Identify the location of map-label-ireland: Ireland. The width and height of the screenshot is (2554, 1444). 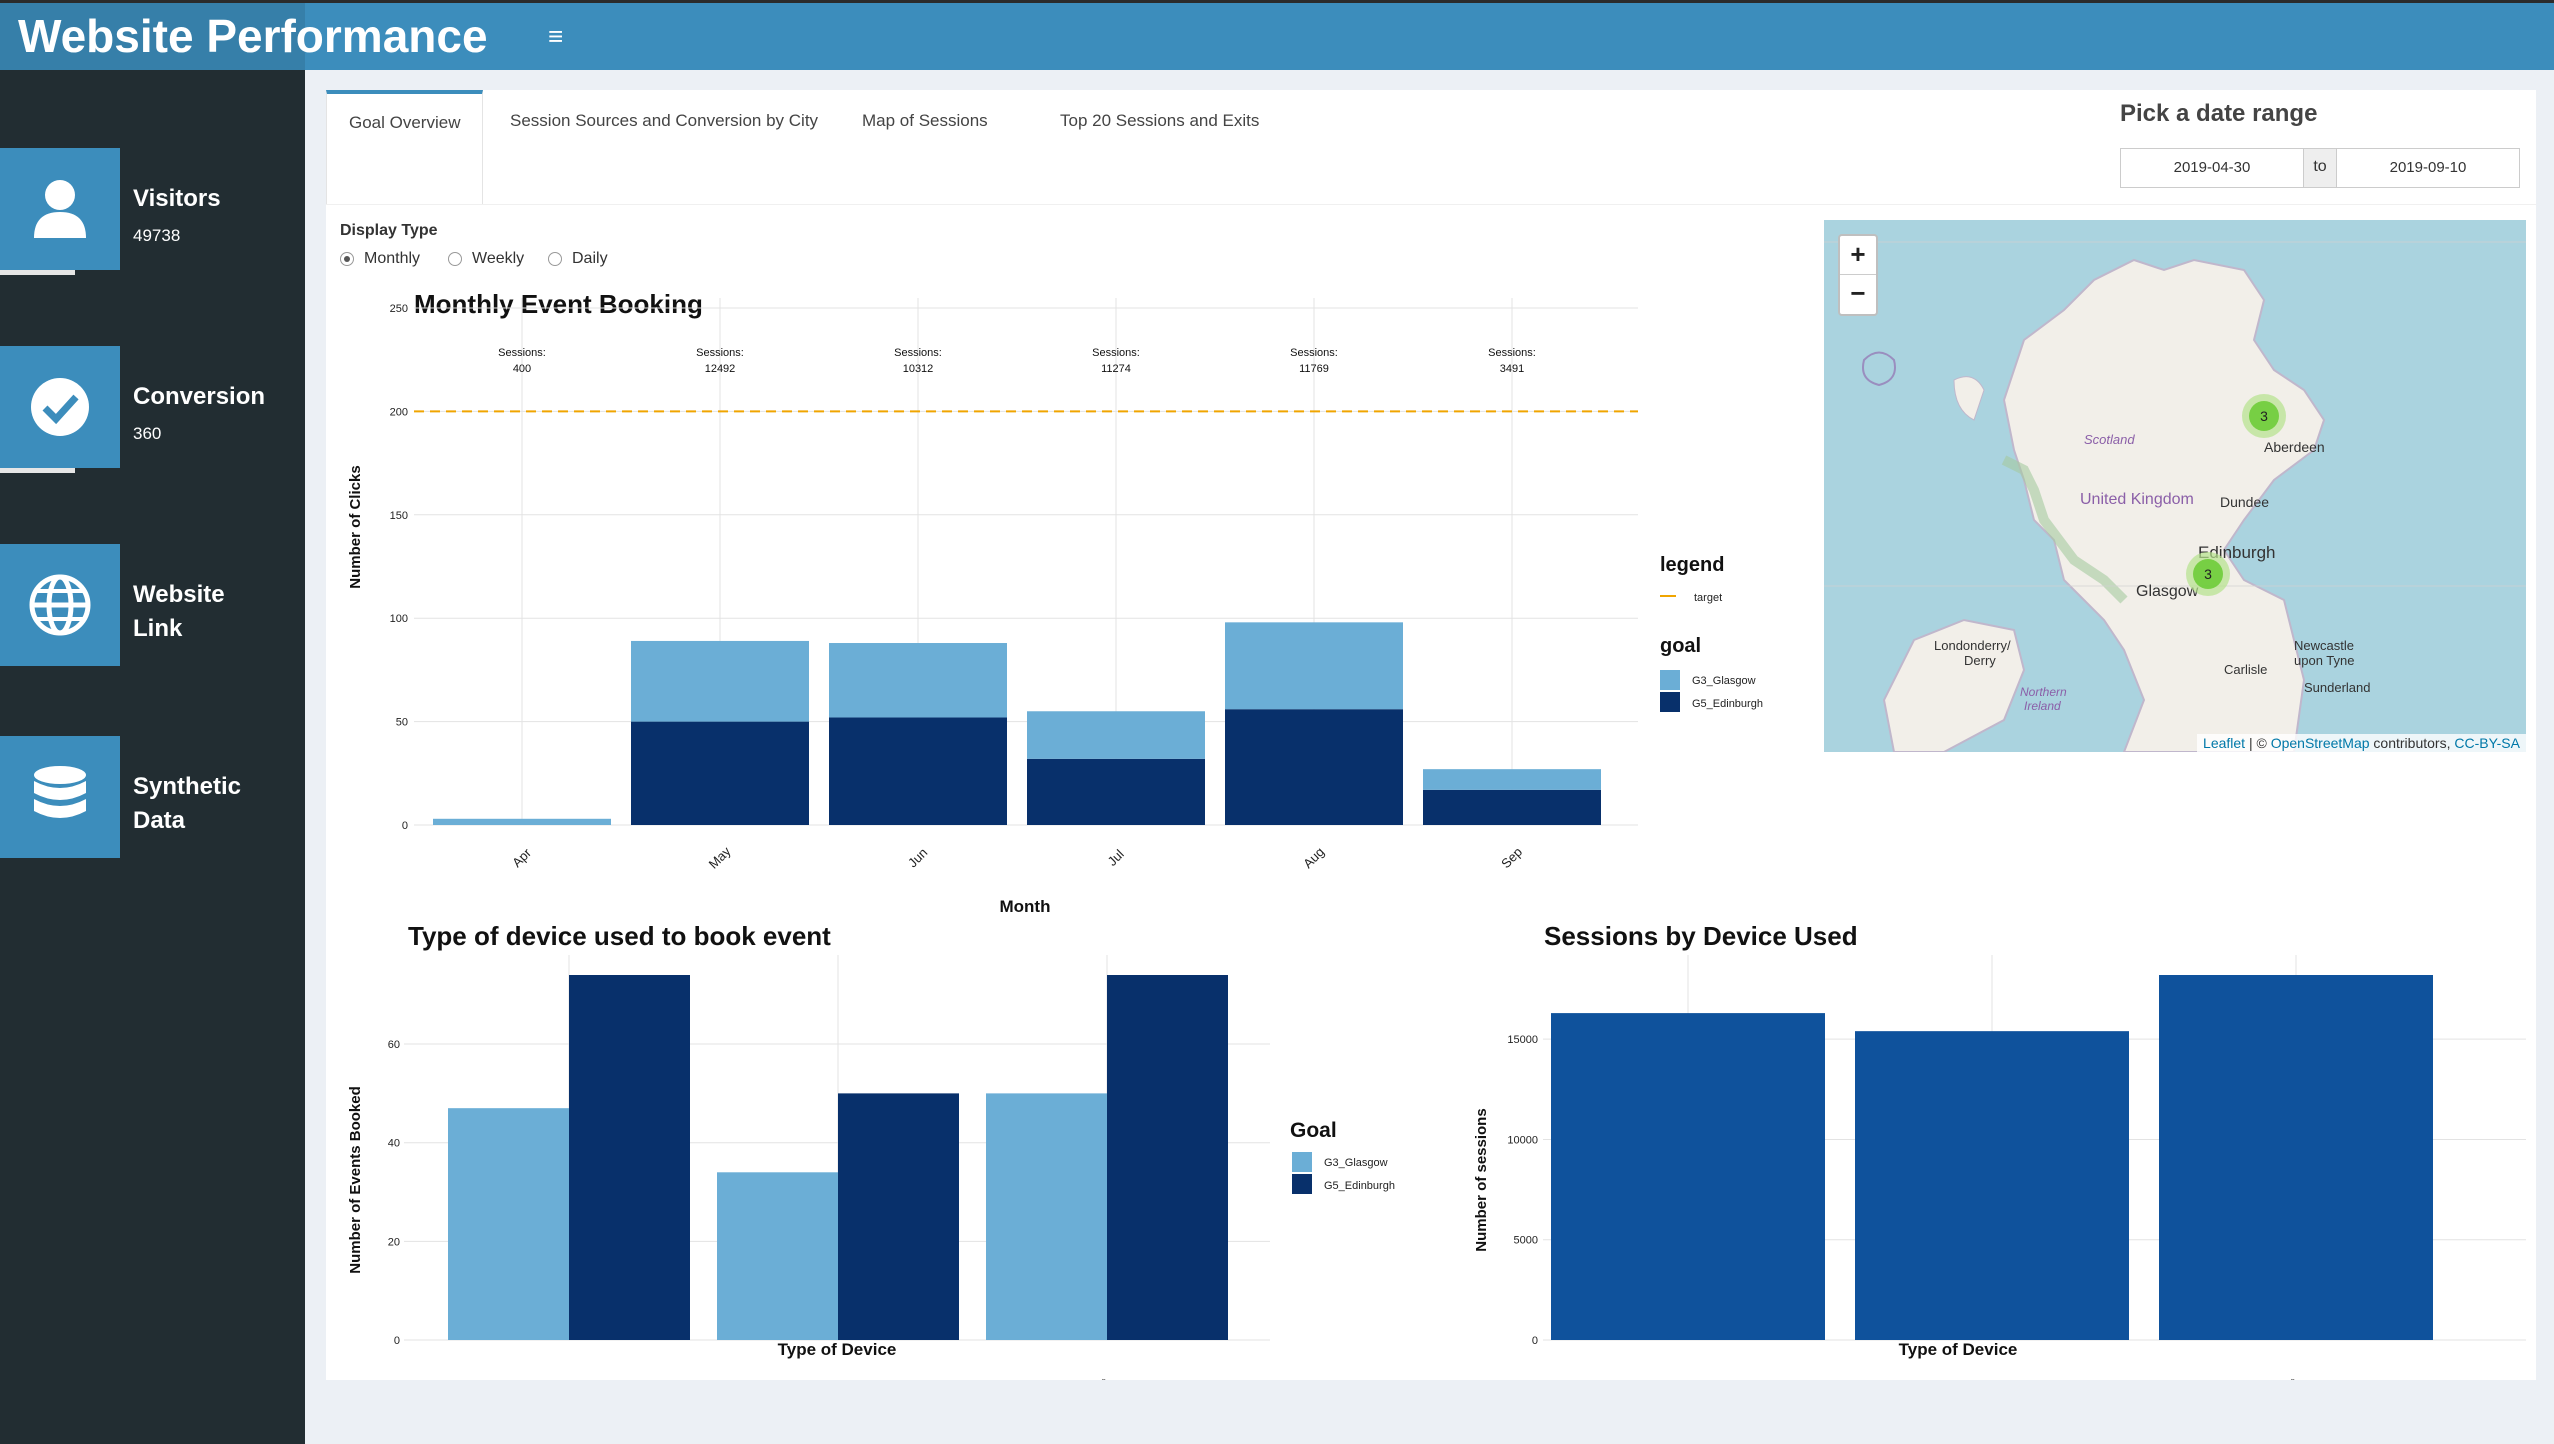
(2042, 706).